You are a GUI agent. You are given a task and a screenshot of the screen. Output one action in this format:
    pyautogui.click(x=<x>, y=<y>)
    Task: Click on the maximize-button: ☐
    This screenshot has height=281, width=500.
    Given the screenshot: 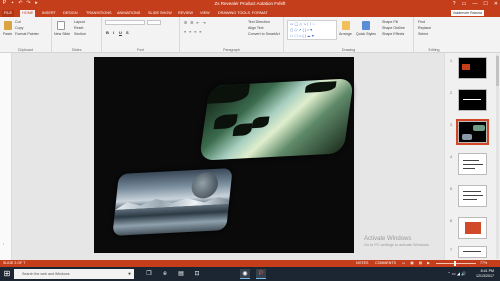 What is the action you would take?
    pyautogui.click(x=485, y=4)
    